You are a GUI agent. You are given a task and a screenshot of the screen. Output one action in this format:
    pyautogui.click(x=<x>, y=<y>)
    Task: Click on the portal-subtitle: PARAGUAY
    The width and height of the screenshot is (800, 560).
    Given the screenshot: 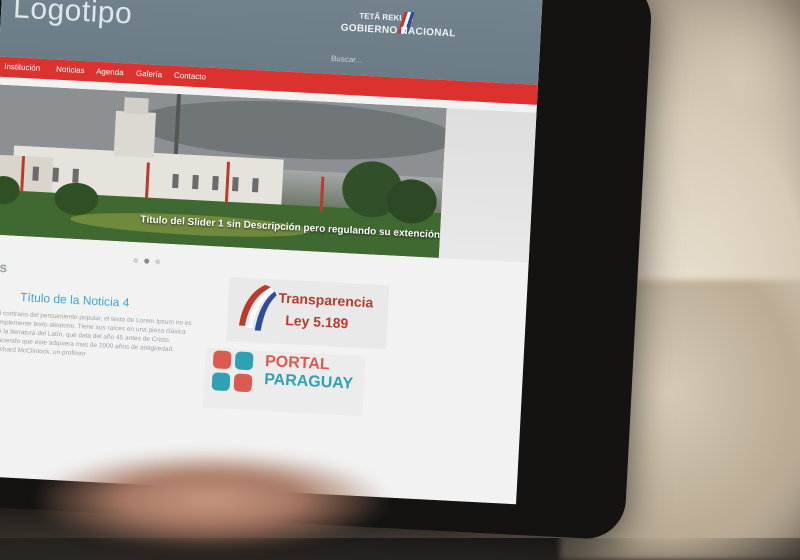 What is the action you would take?
    pyautogui.click(x=308, y=381)
    